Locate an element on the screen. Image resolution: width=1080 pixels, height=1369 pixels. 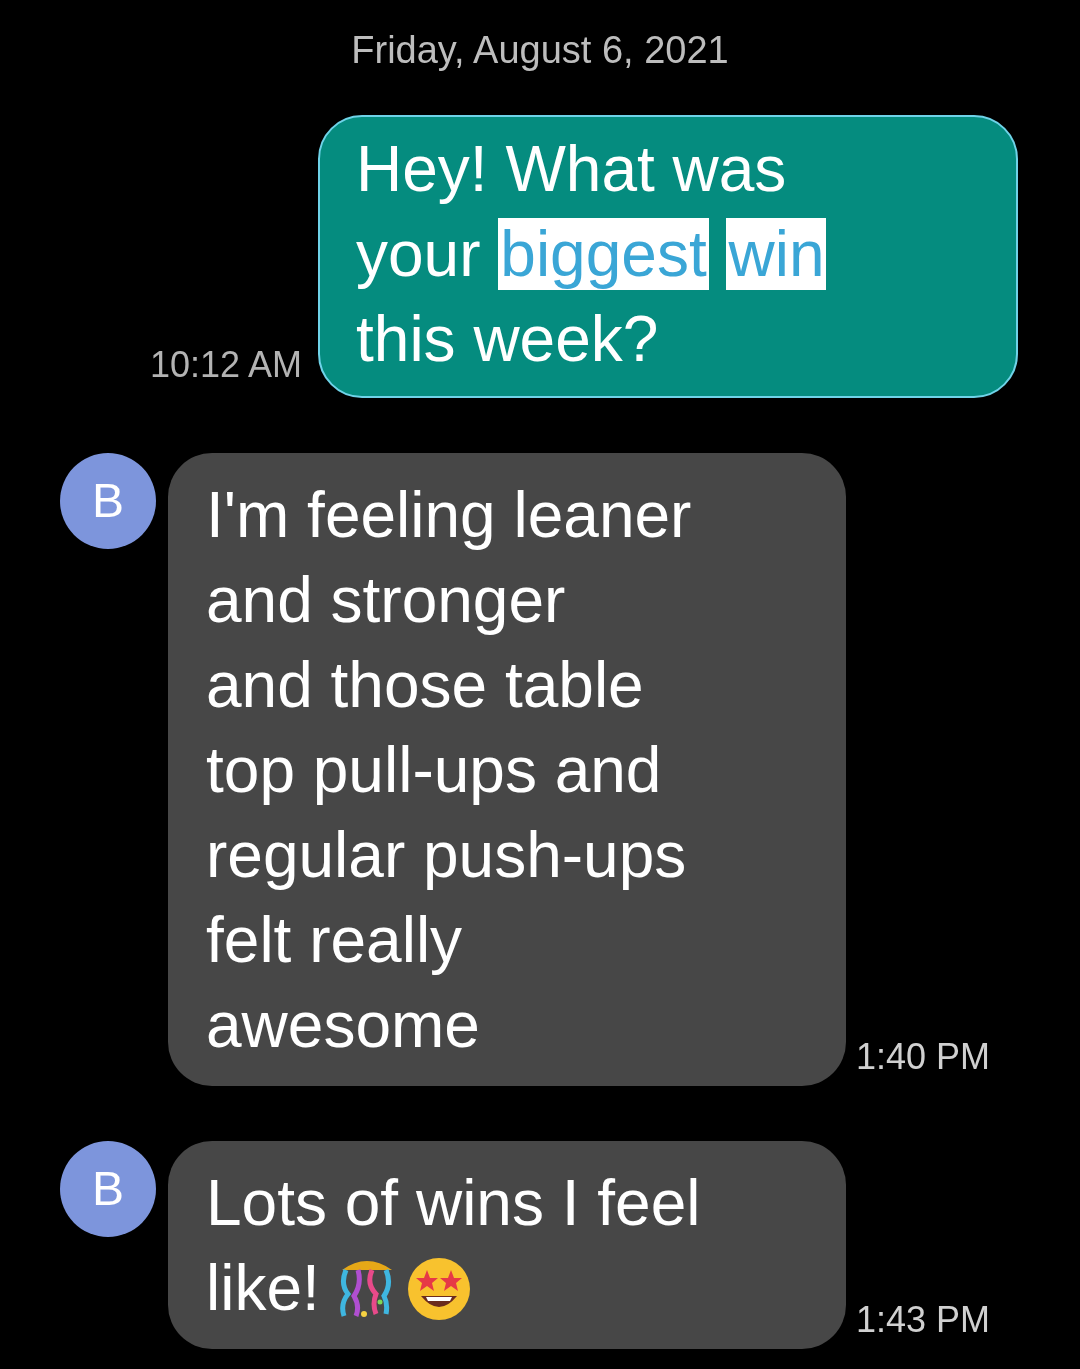
message-line: I'm feeling leaner is located at coordinates (449, 515).